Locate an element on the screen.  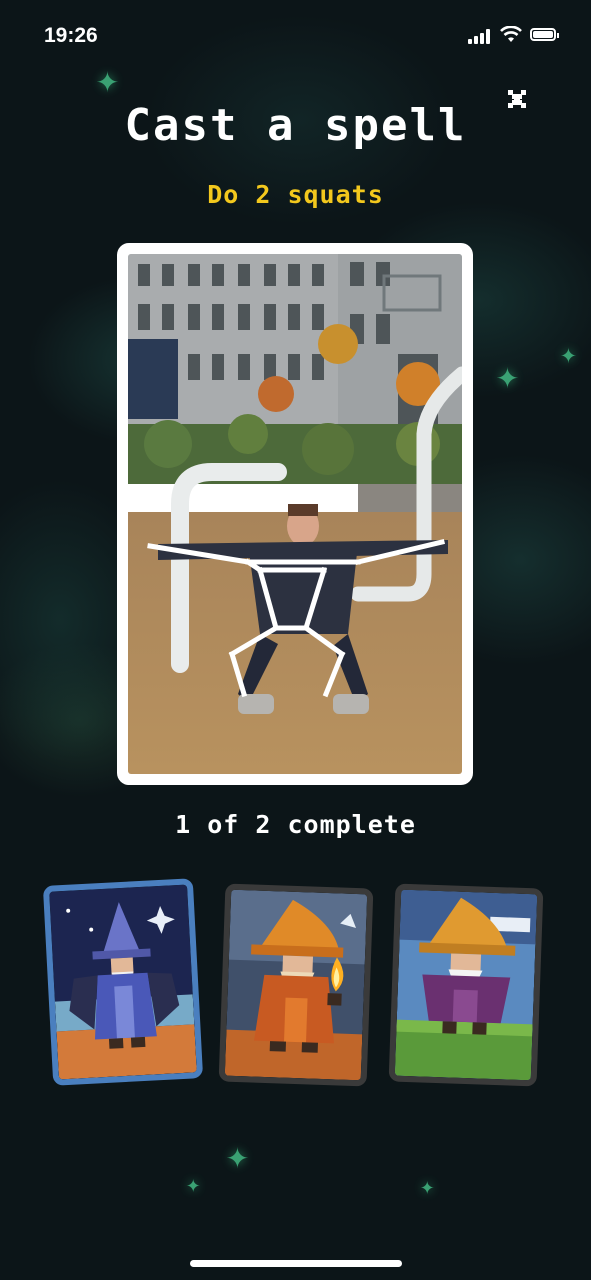
page-title: Cast a spell is located at coordinates (295, 125).